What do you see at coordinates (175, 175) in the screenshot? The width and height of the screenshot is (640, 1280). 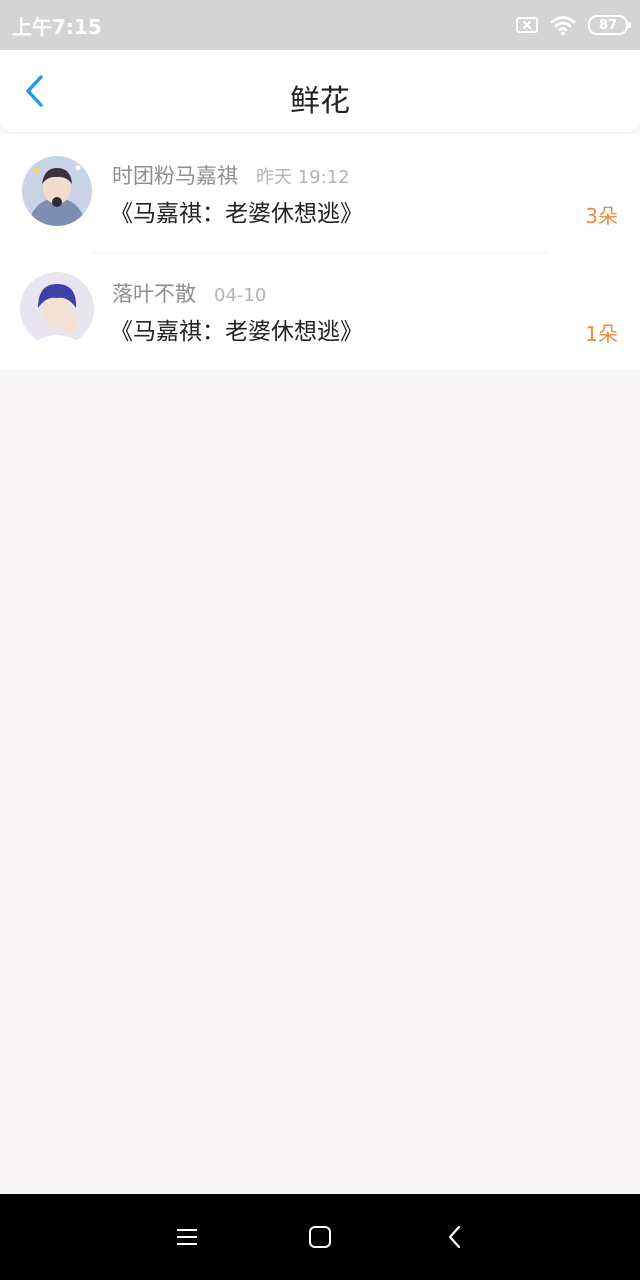 I see `user-name: 时团粉马嘉祺` at bounding box center [175, 175].